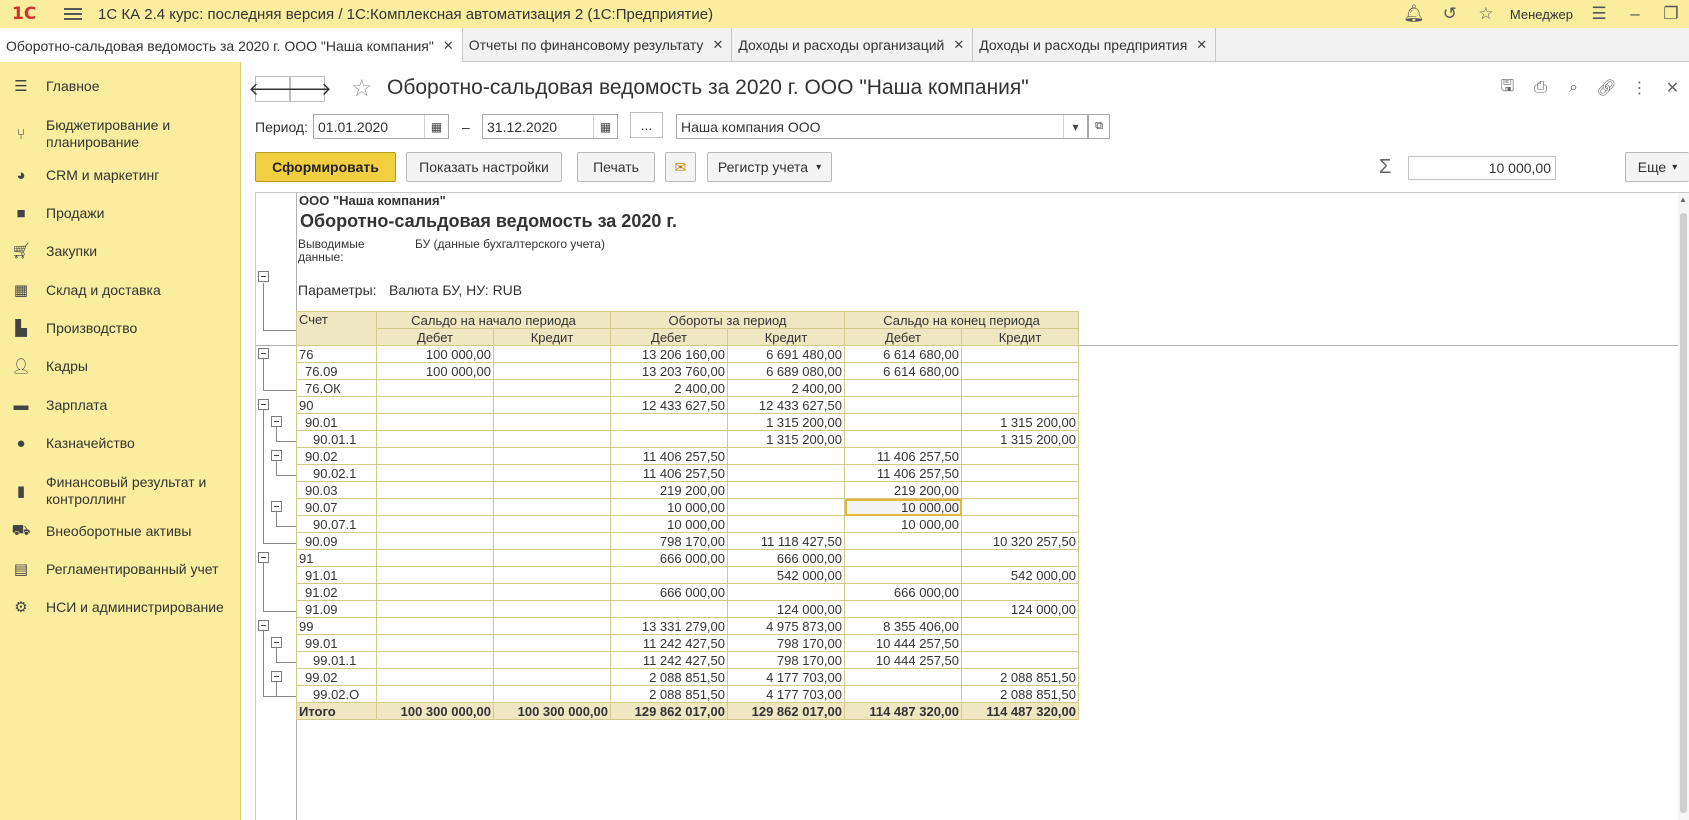 The image size is (1689, 820). Describe the element at coordinates (120, 86) in the screenshot. I see `sidebar-item-main: ☰ Главное` at that location.